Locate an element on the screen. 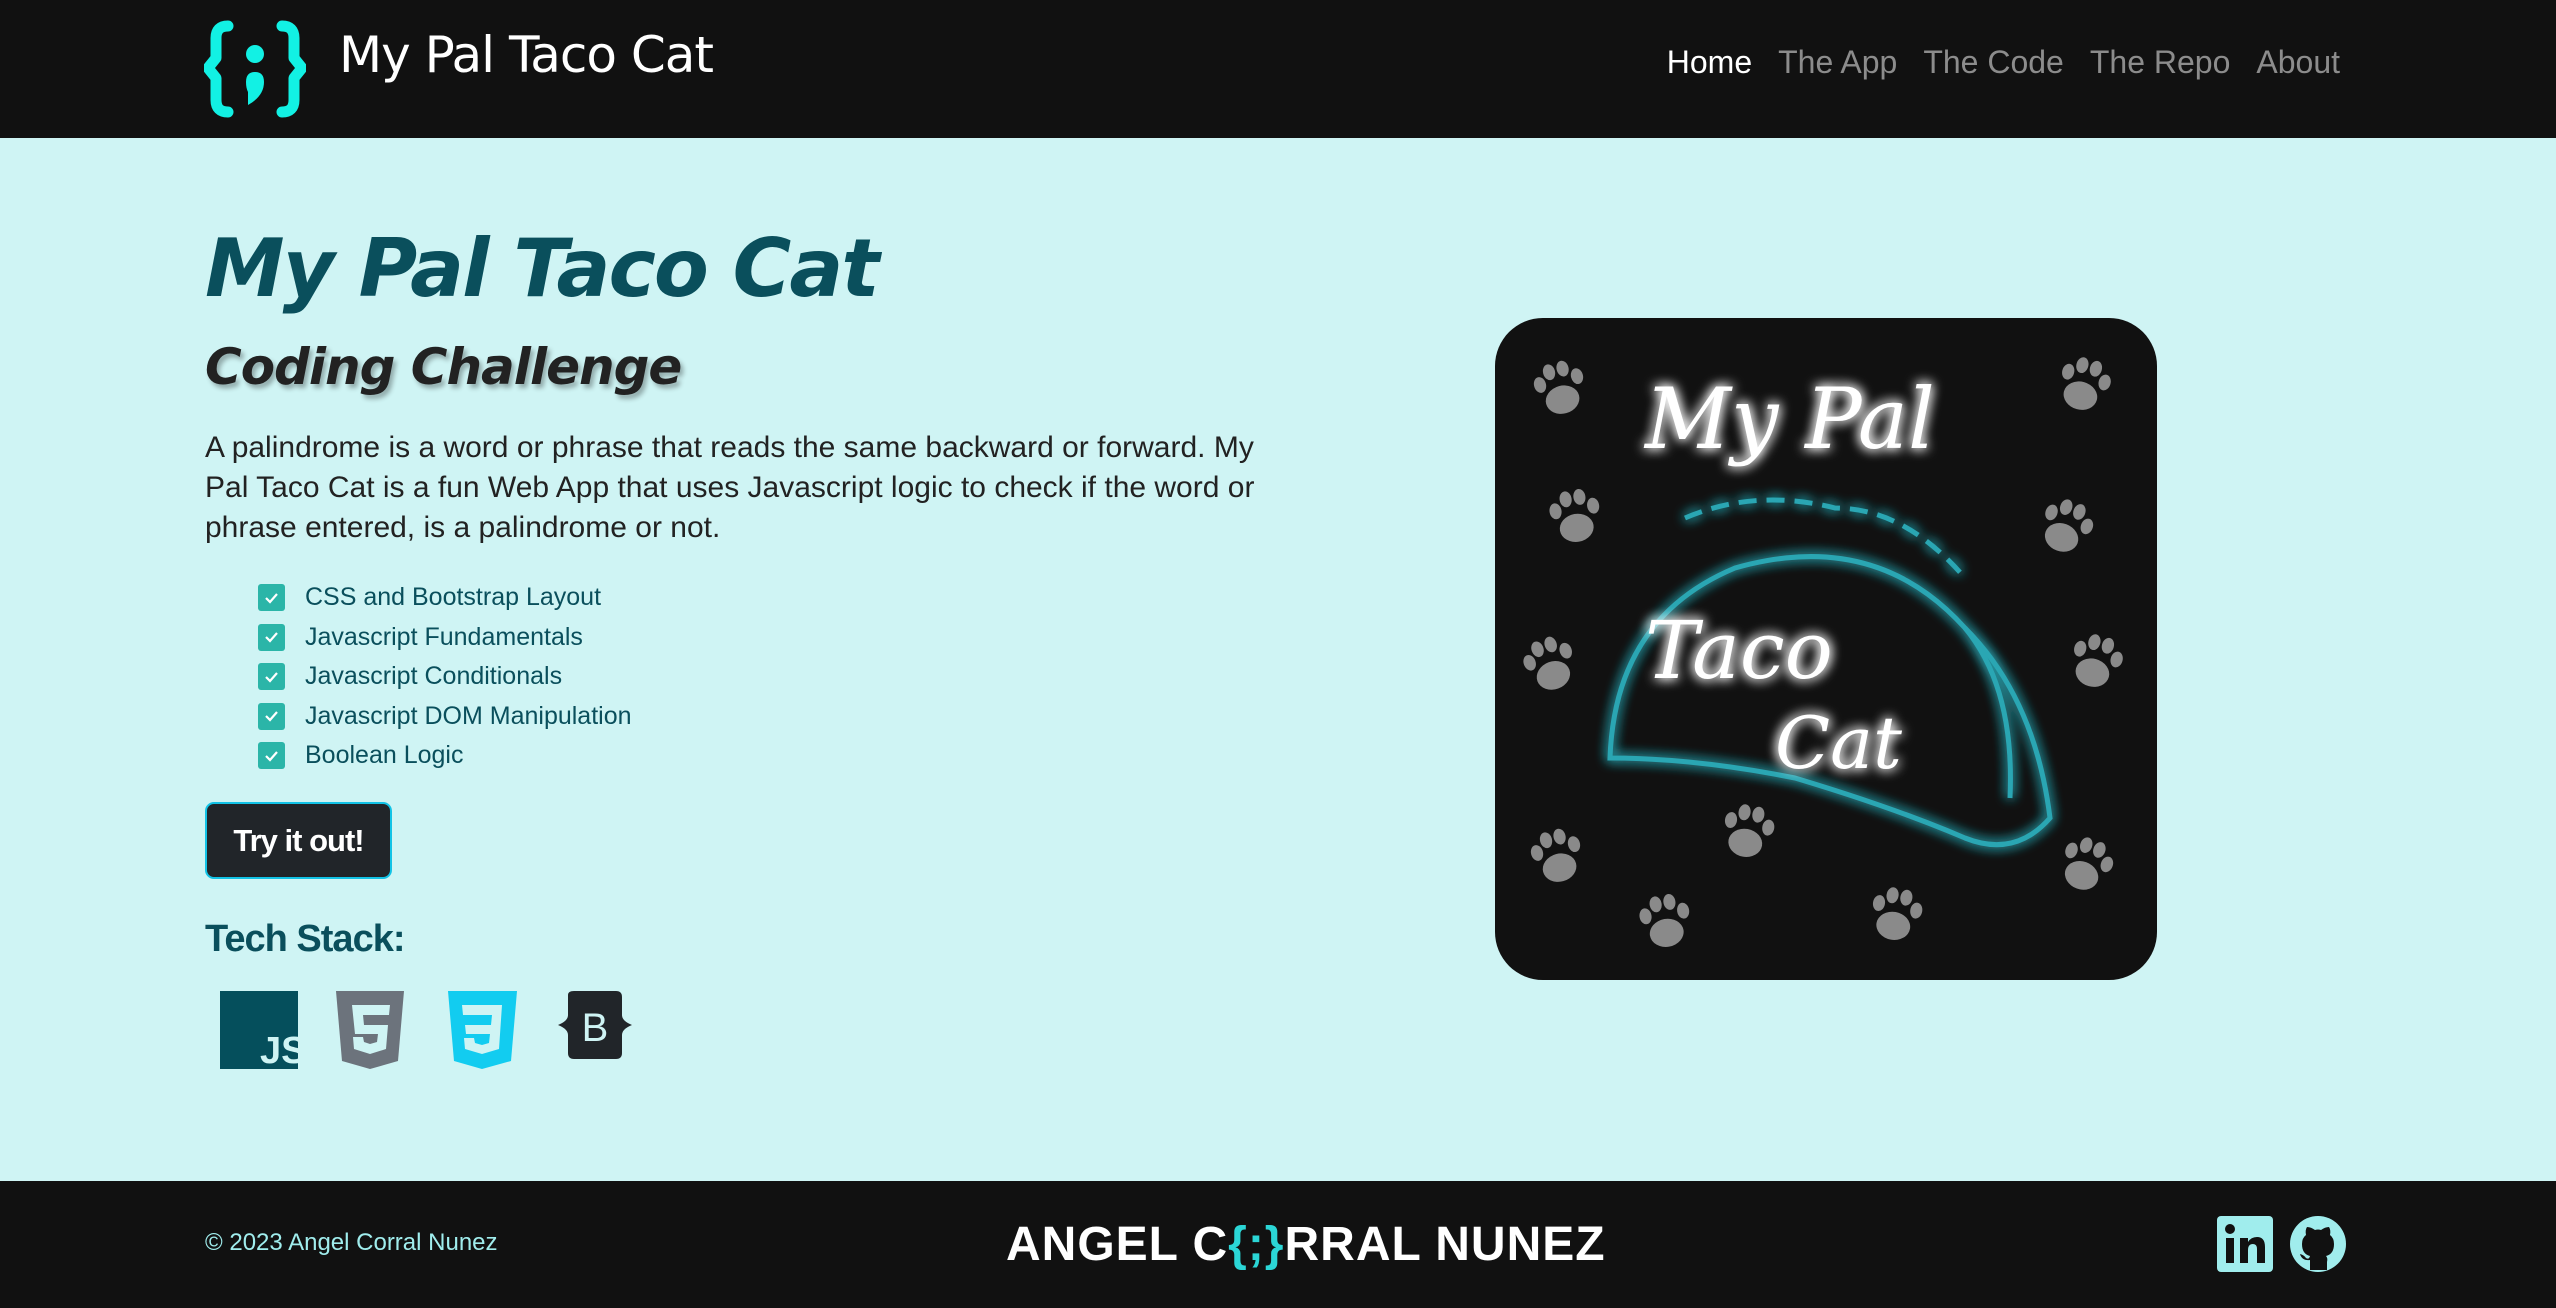 Image resolution: width=2556 pixels, height=1308 pixels. taco-cat-hero-image: My Pal Taco Cat is located at coordinates (1826, 649).